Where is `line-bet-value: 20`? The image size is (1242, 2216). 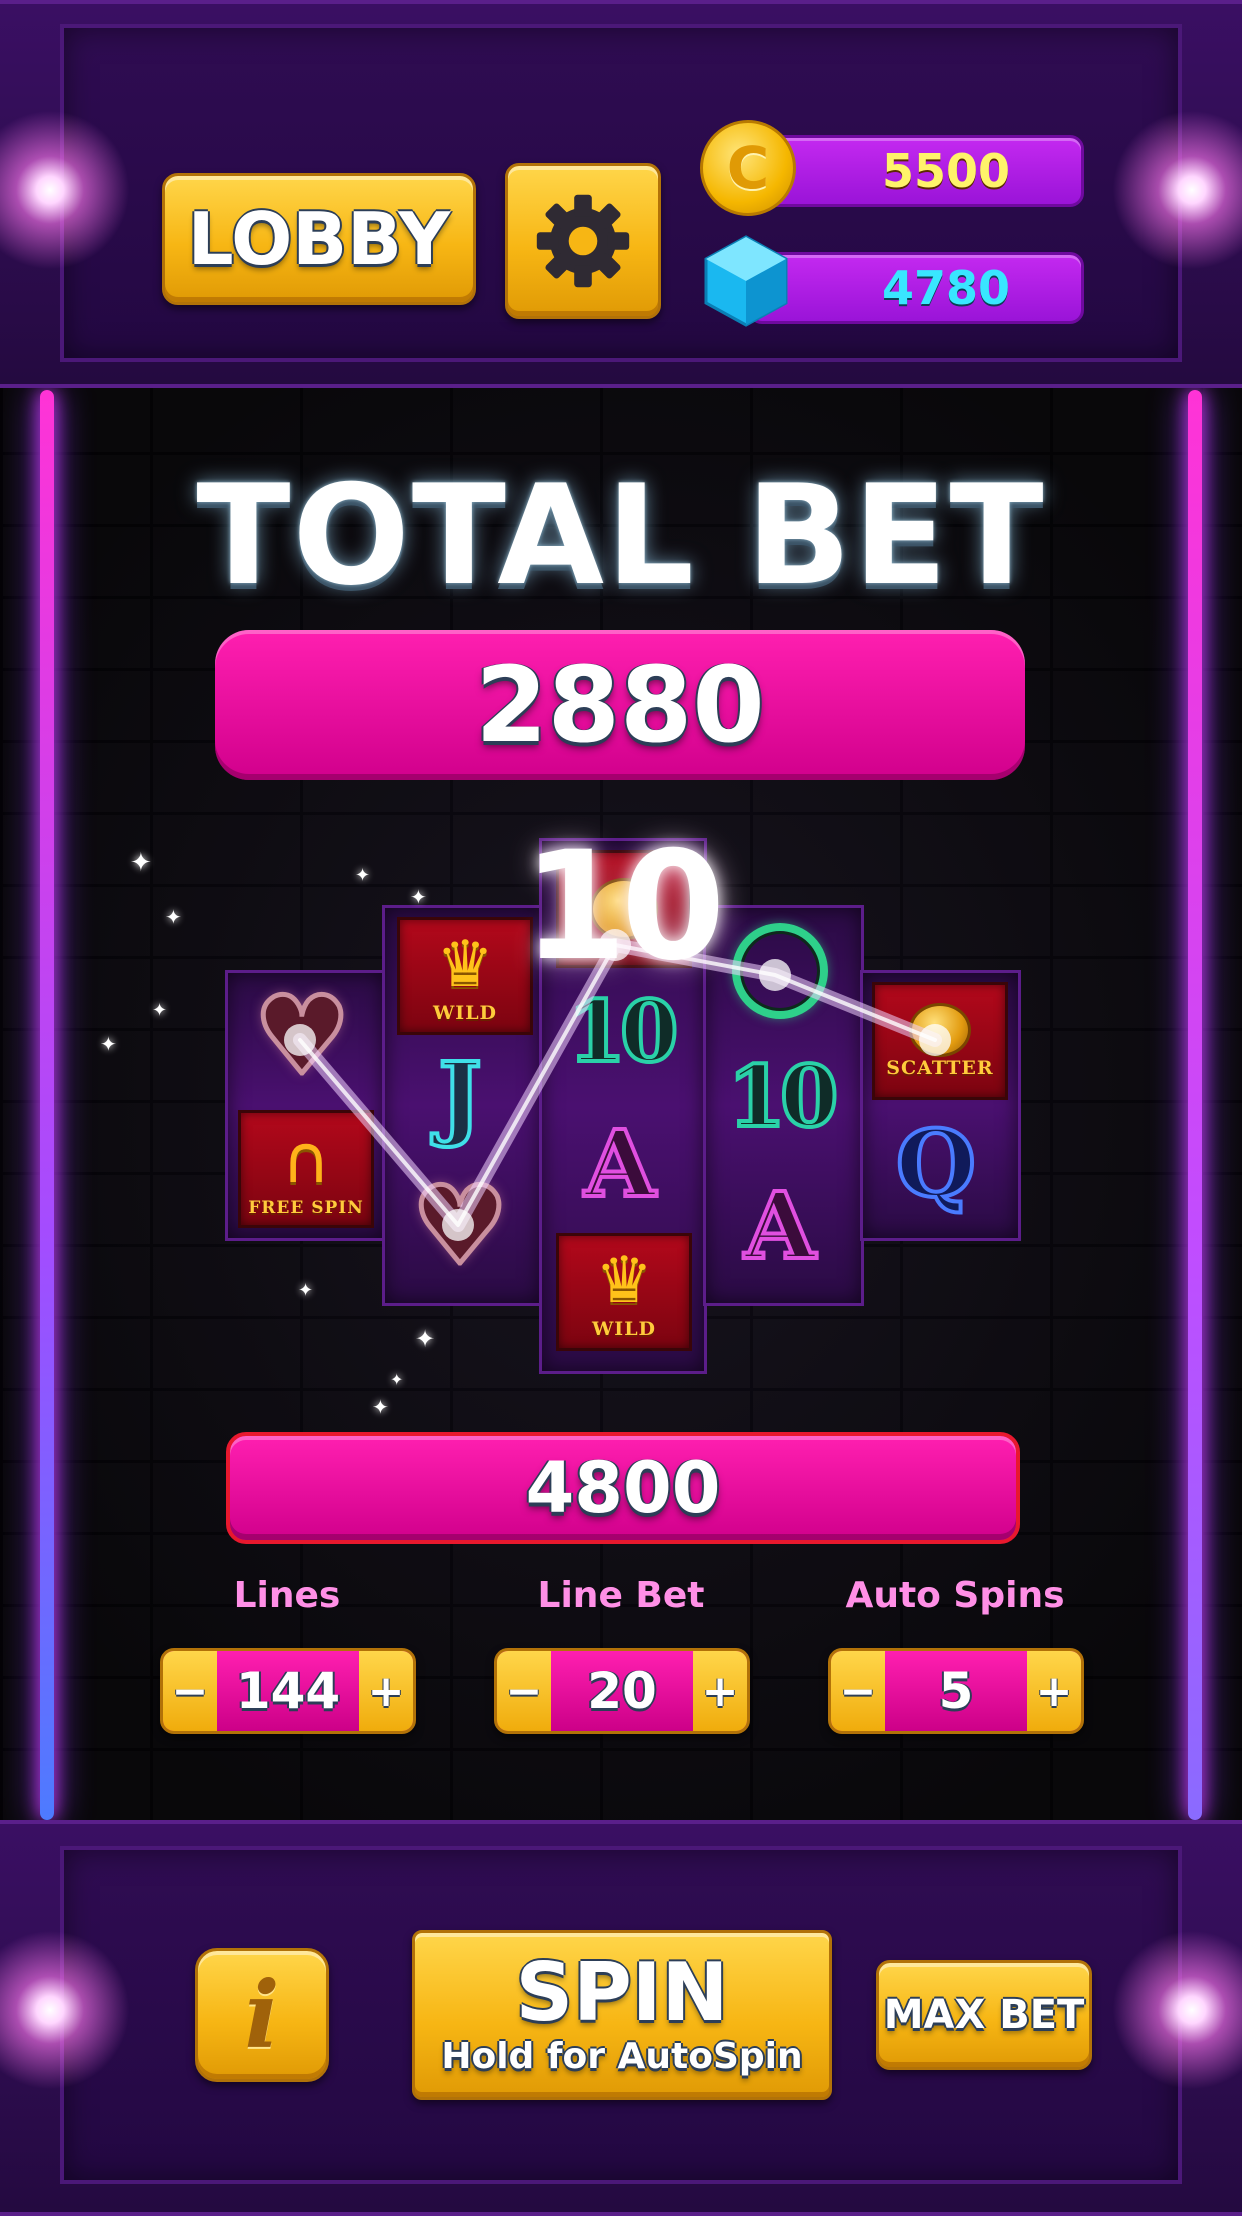
line-bet-value: 20 is located at coordinates (622, 1691).